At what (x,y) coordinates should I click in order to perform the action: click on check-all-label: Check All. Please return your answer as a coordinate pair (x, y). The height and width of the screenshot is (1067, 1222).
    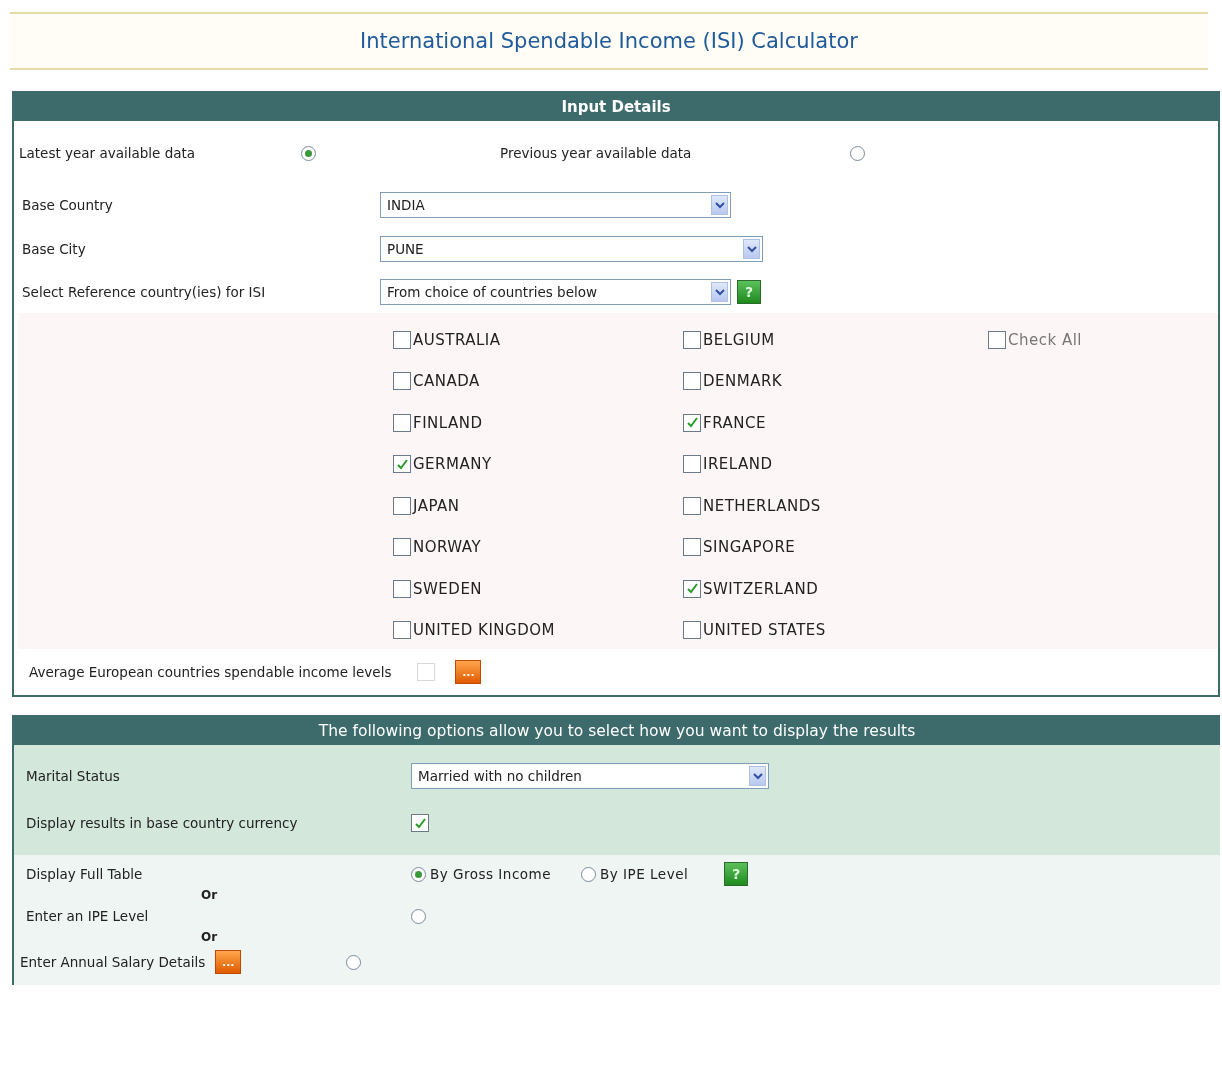
    Looking at the image, I should click on (1045, 339).